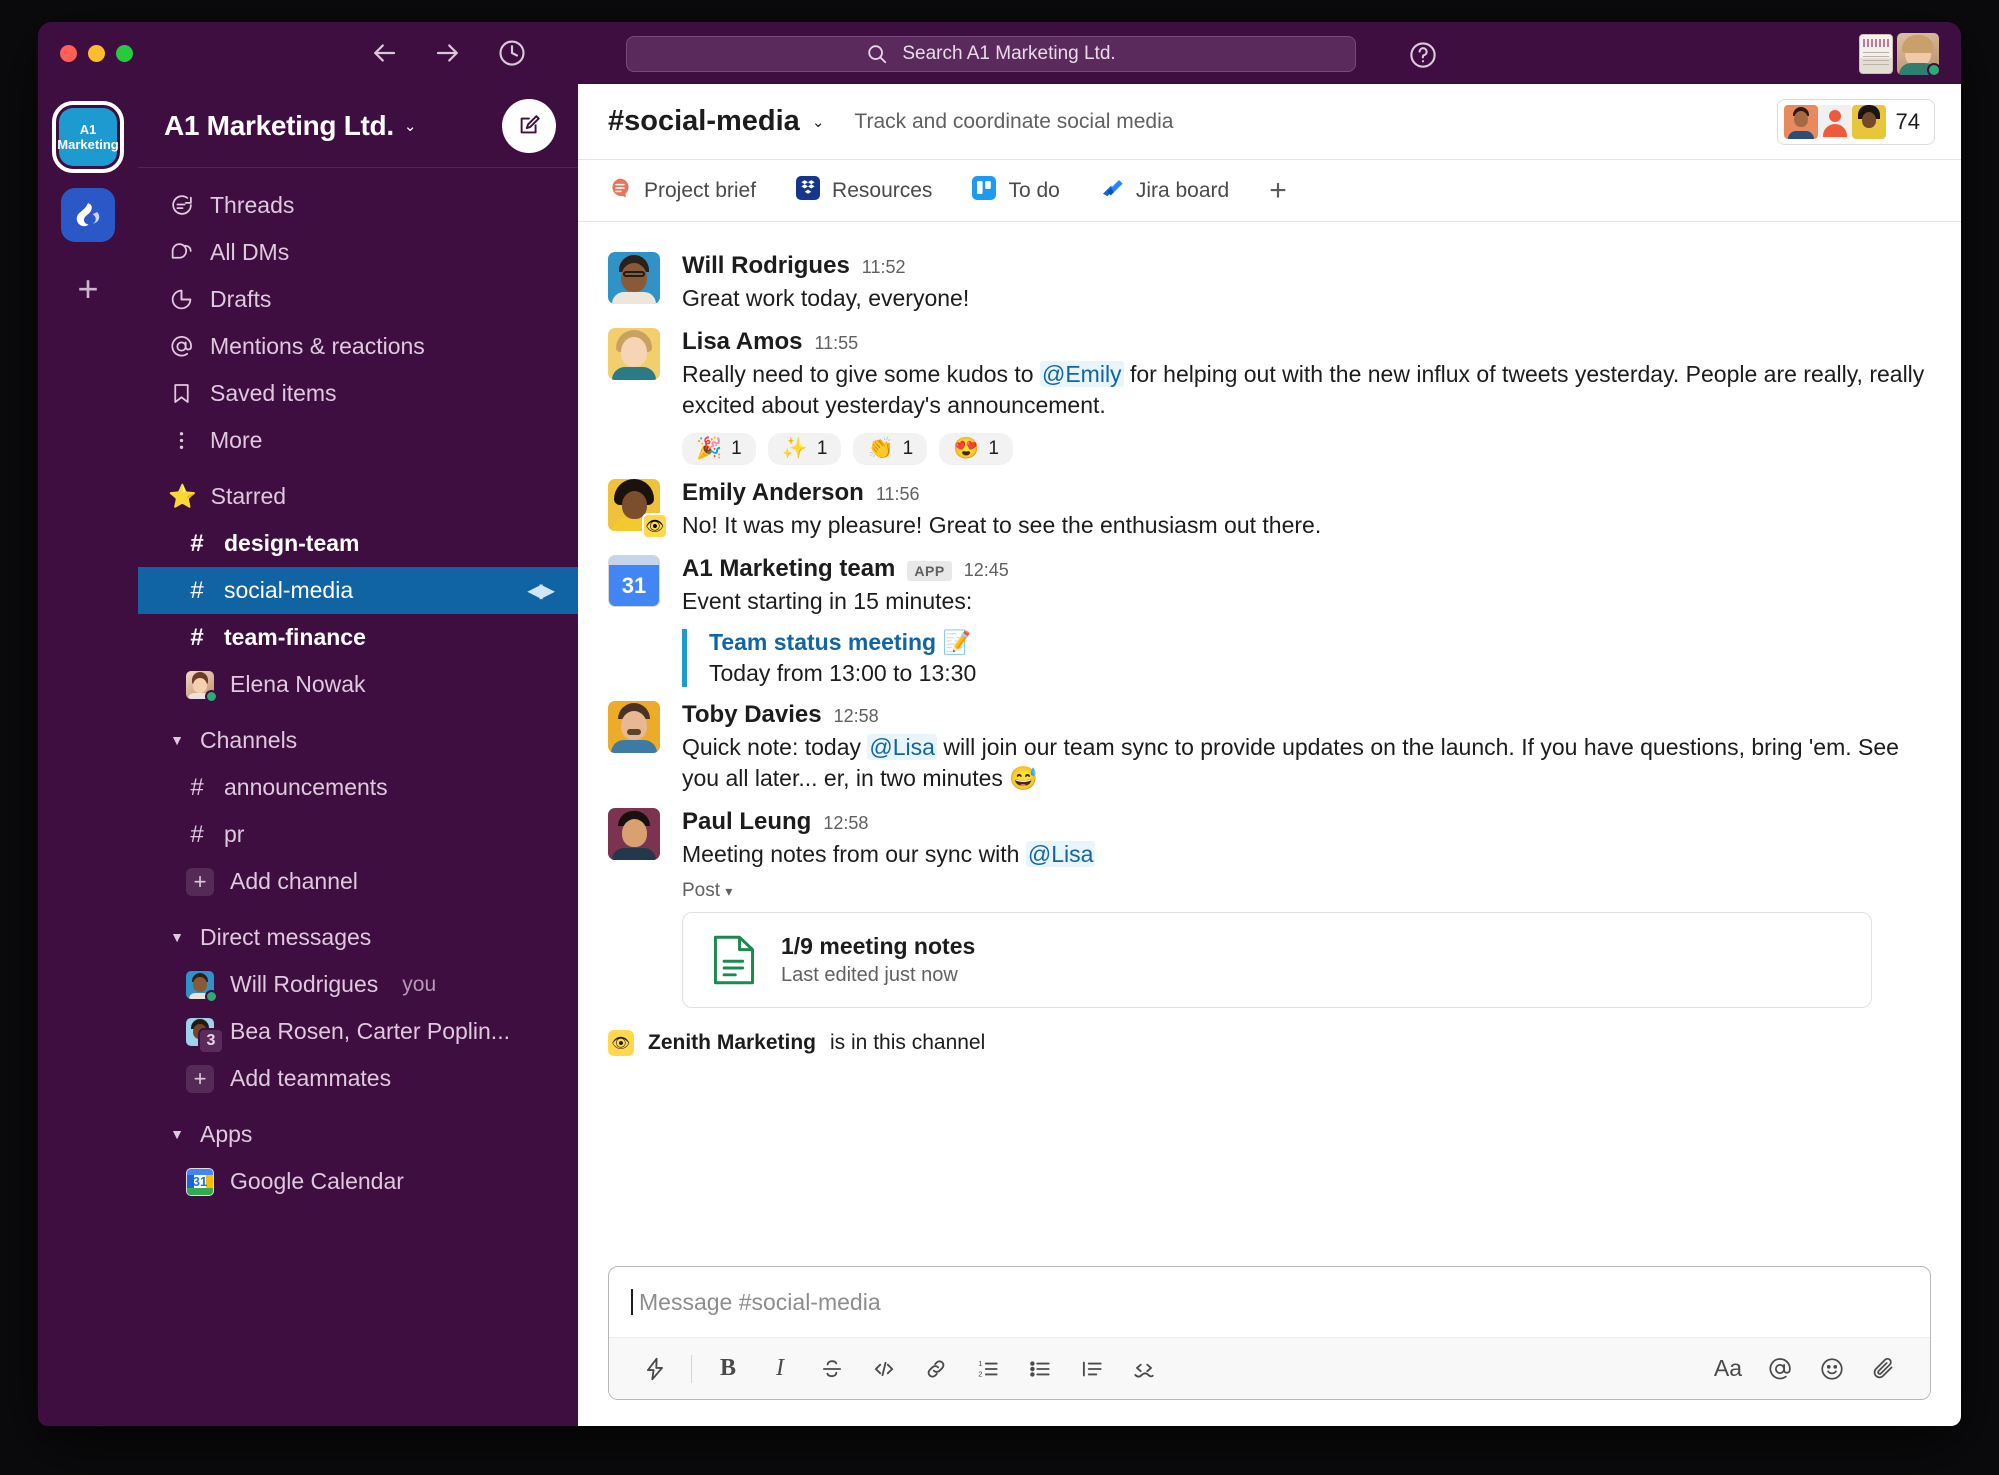 Image resolution: width=1999 pixels, height=1475 pixels. Describe the element at coordinates (634, 581) in the screenshot. I see `app-avatar-google-calendar: 31` at that location.